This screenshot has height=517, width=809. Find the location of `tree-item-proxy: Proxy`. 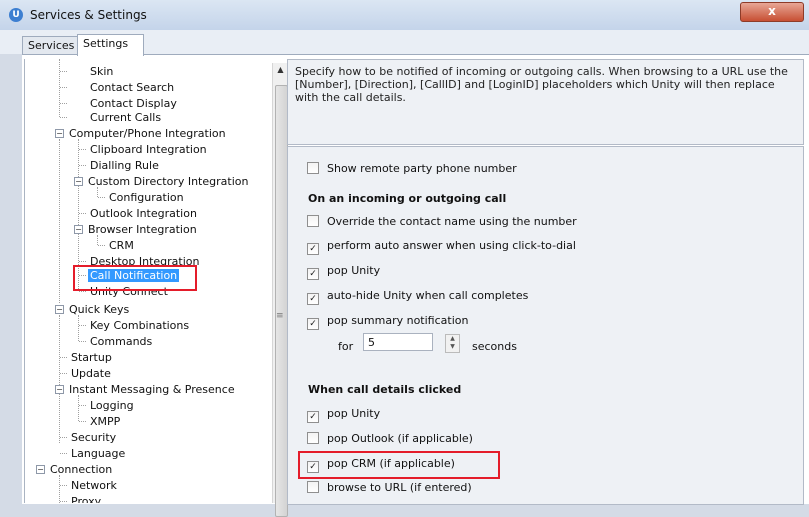

tree-item-proxy: Proxy is located at coordinates (86, 499).